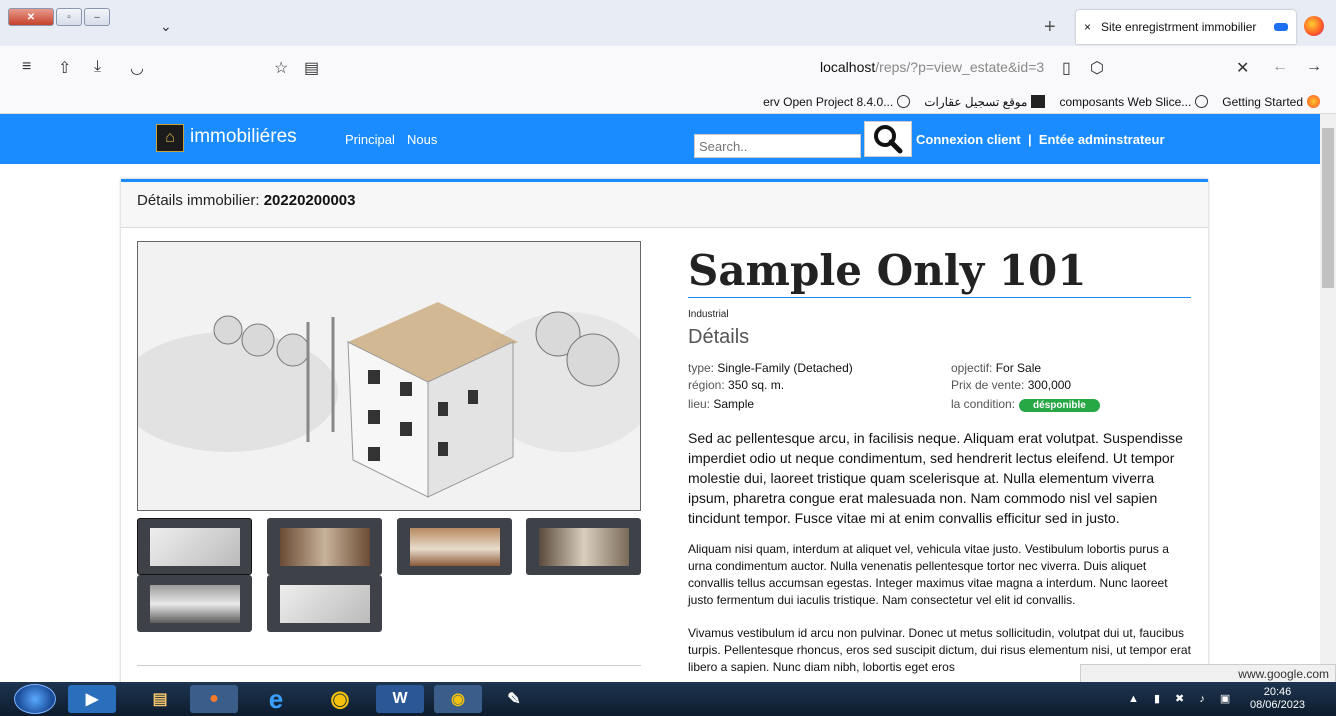 The width and height of the screenshot is (1336, 716). What do you see at coordinates (1328, 208) in the screenshot?
I see `scrollbar-thumb` at bounding box center [1328, 208].